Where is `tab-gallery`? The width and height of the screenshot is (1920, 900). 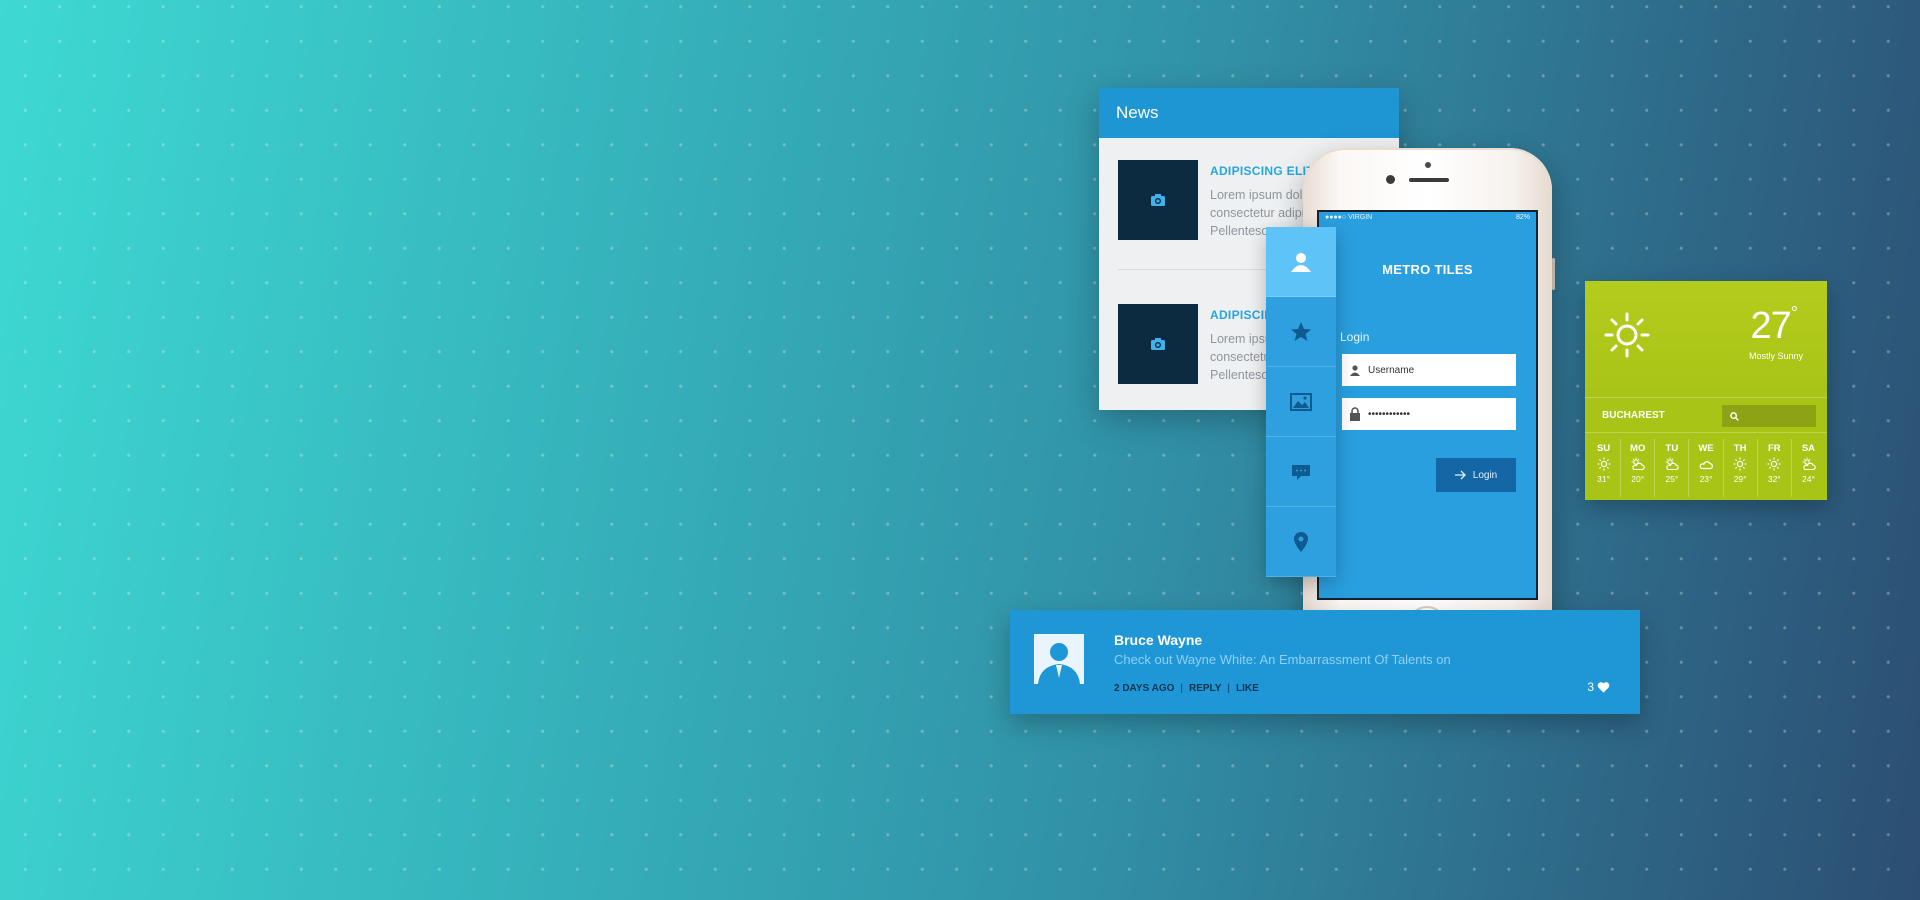
tab-gallery is located at coordinates (1301, 402).